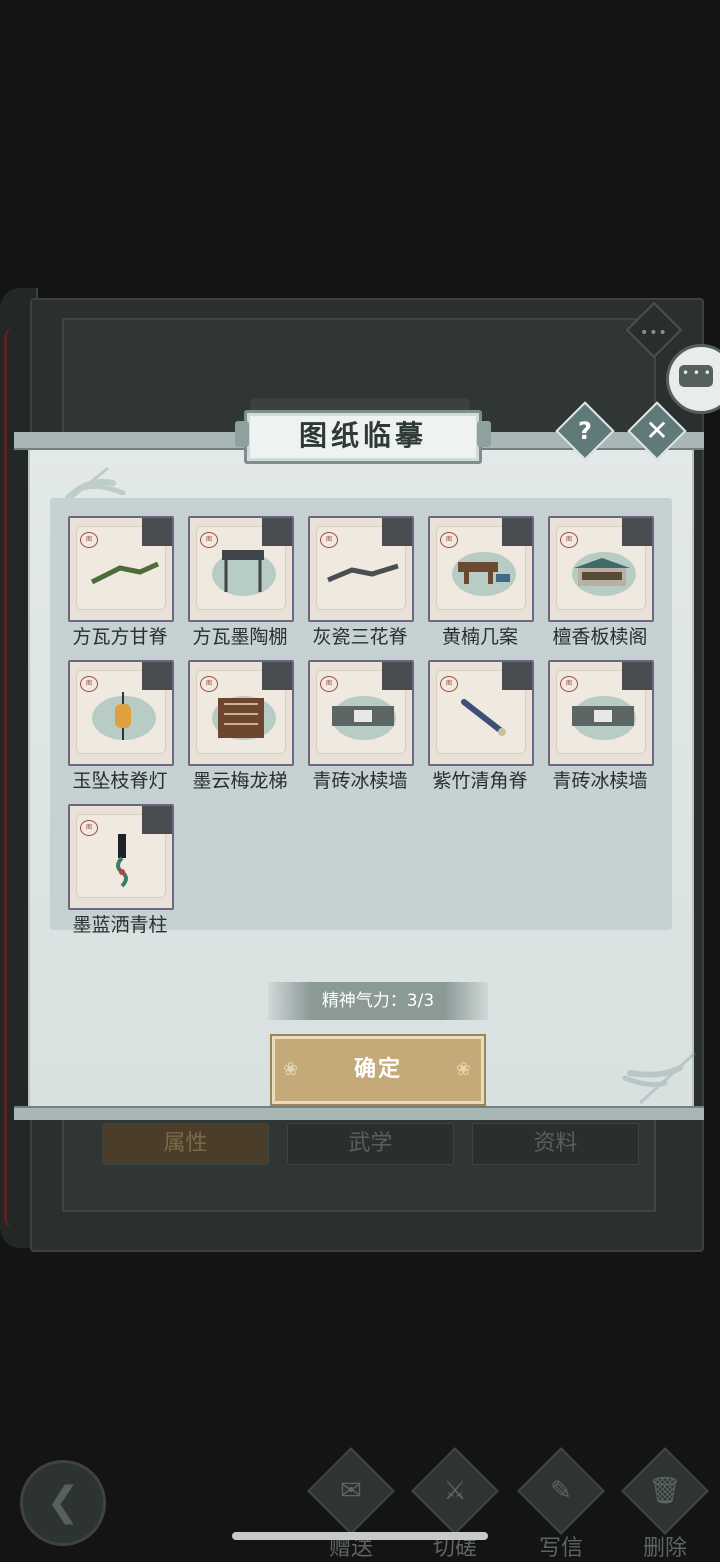 This screenshot has height=1562, width=720. Describe the element at coordinates (378, 1070) in the screenshot. I see `confirm-button: 确定` at that location.